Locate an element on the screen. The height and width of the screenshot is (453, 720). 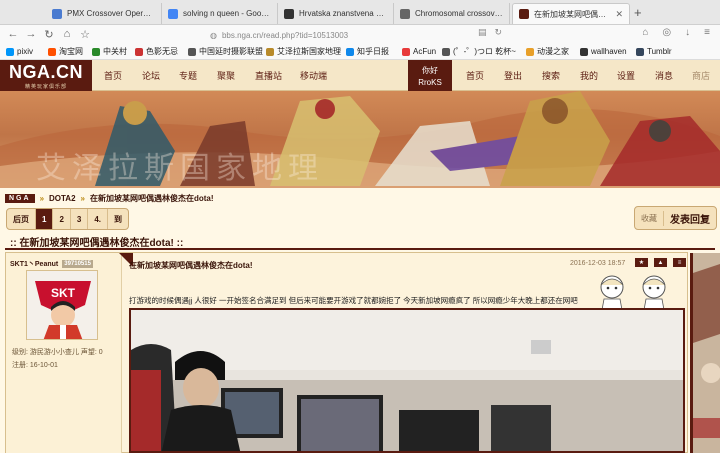
breadcrumb-forum: DOTA2 is located at coordinates (62, 198).